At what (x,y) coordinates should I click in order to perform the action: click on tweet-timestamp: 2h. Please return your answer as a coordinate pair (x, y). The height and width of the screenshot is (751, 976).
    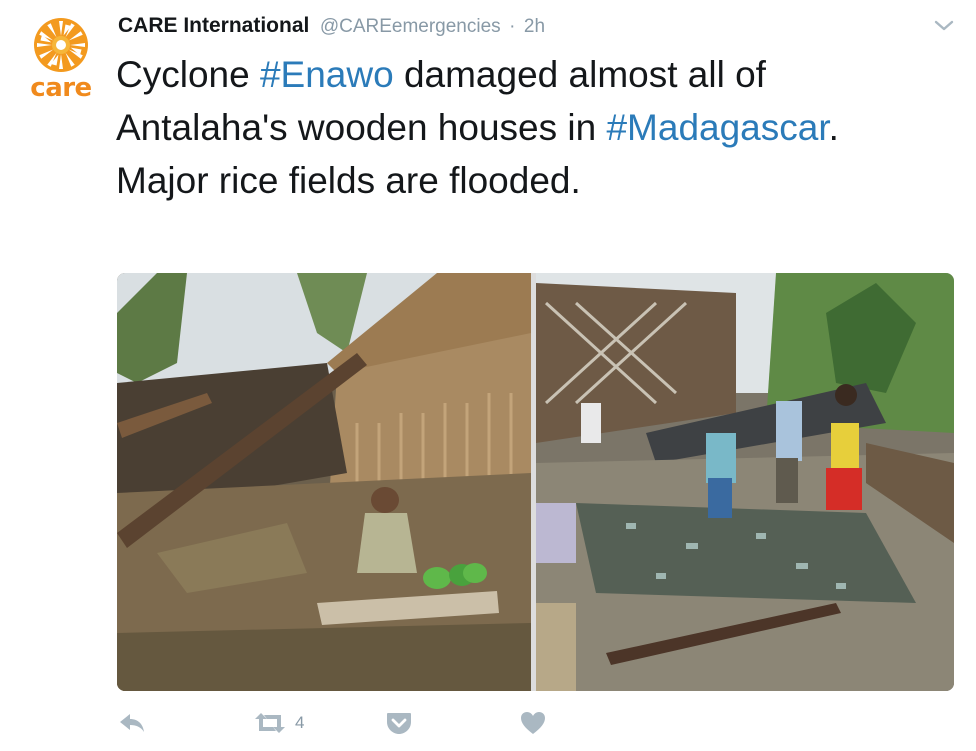
    Looking at the image, I should click on (534, 26).